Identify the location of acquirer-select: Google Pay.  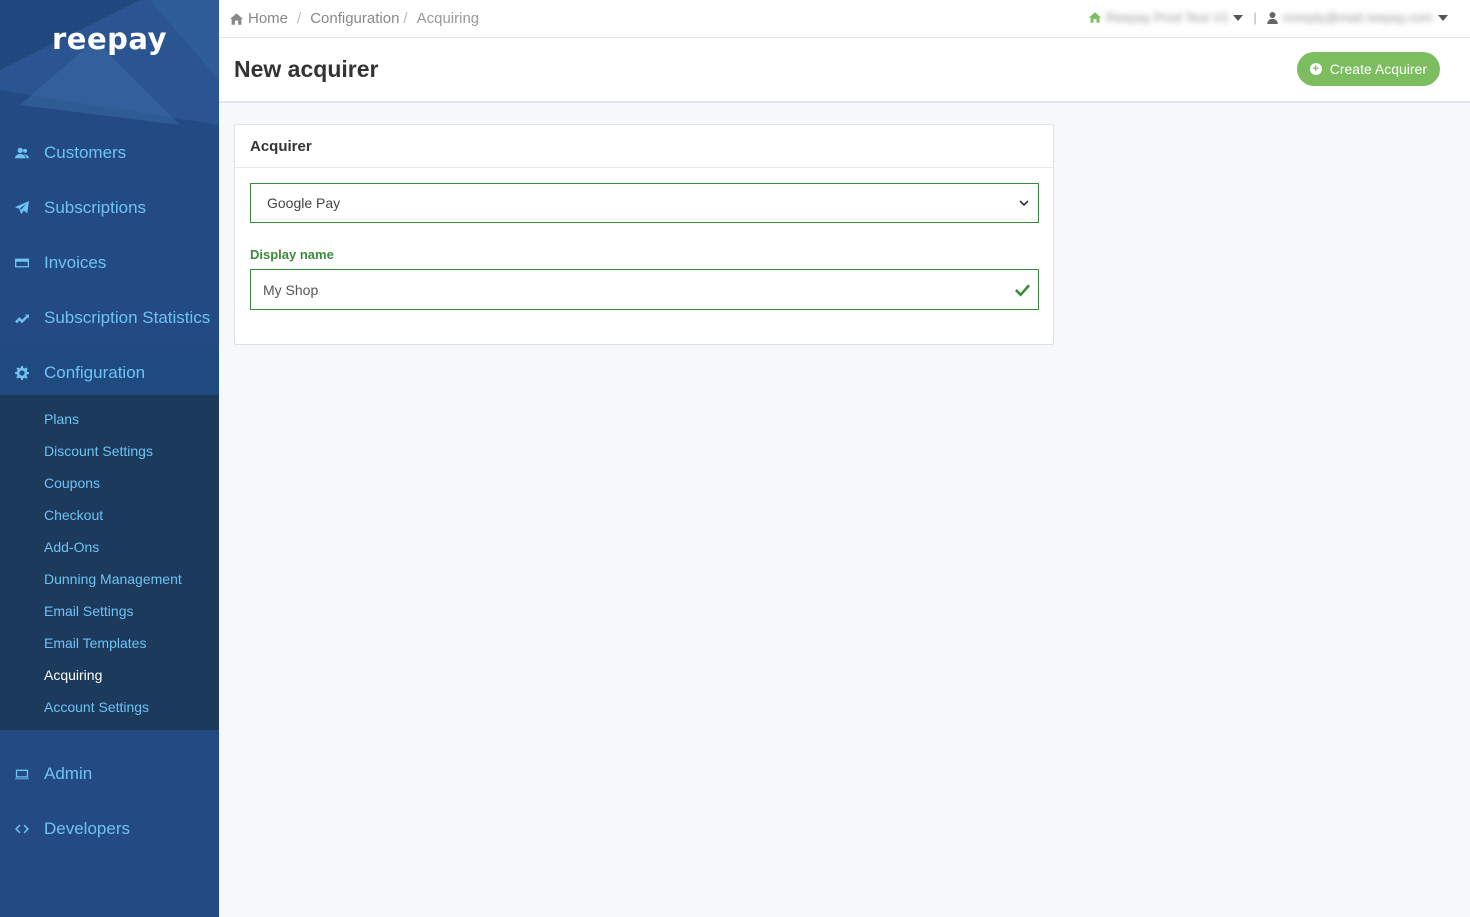
(644, 203).